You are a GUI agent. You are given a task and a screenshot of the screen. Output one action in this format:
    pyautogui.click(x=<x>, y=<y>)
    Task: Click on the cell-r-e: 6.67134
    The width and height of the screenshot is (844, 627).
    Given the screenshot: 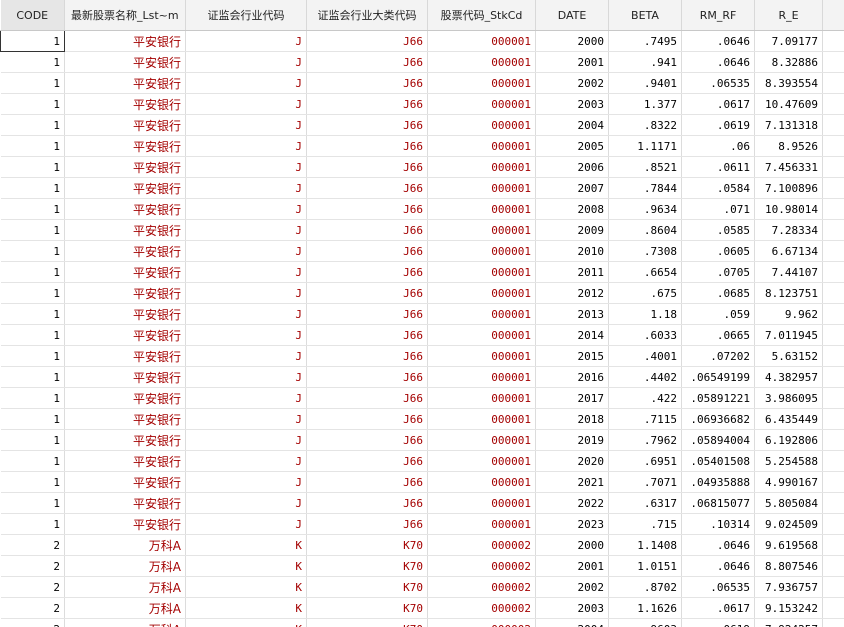 What is the action you would take?
    pyautogui.click(x=788, y=251)
    